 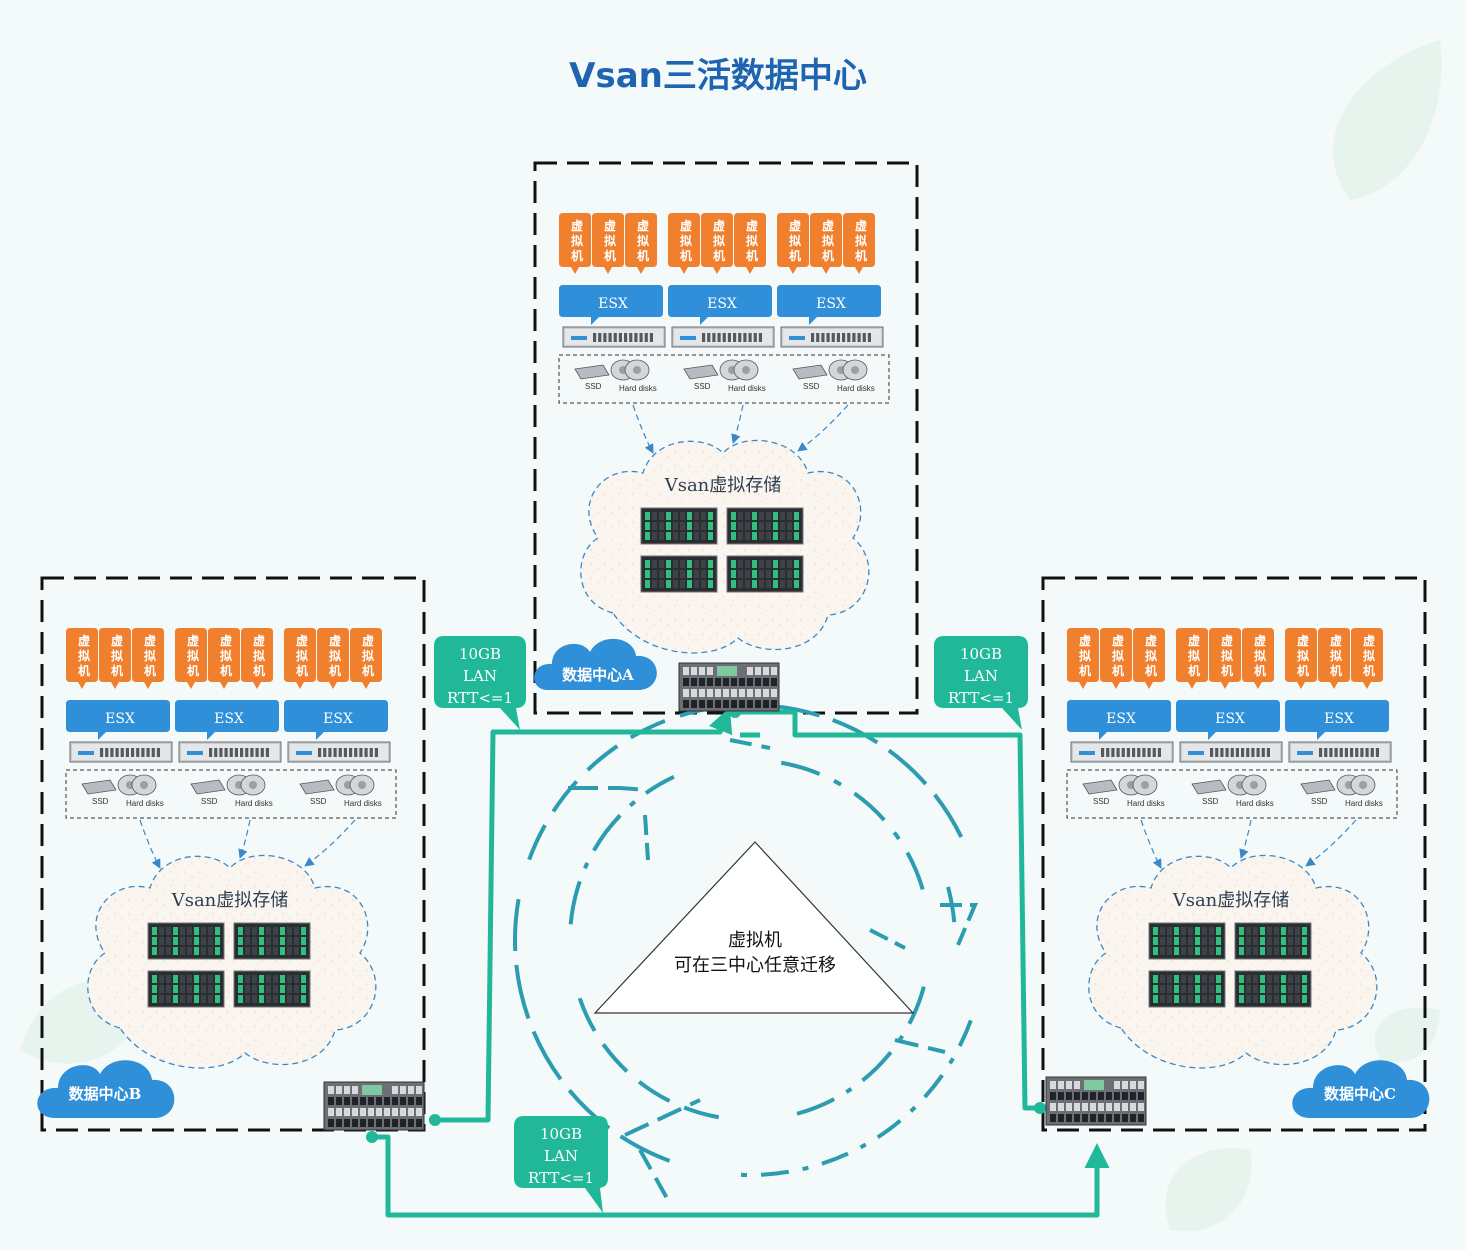 What do you see at coordinates (435, 1120) in the screenshot?
I see `link-node` at bounding box center [435, 1120].